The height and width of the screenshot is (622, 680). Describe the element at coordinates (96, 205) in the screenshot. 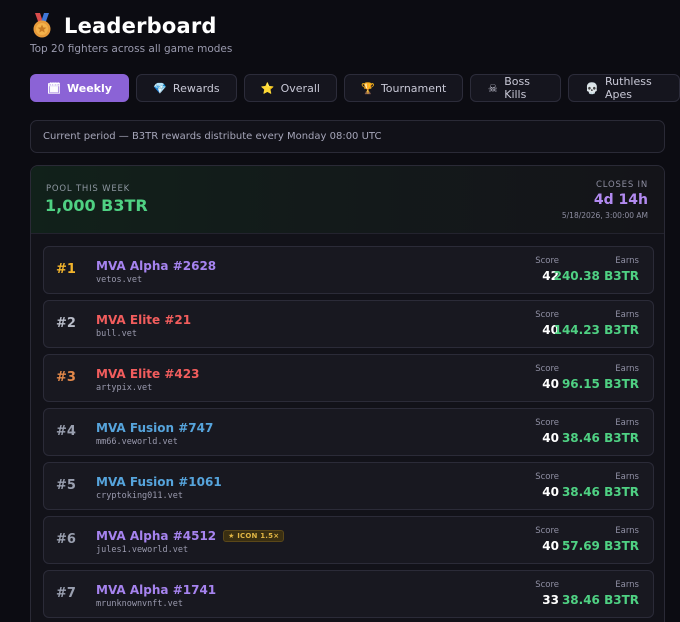

I see `pool-value: 1,000 B3TR` at that location.